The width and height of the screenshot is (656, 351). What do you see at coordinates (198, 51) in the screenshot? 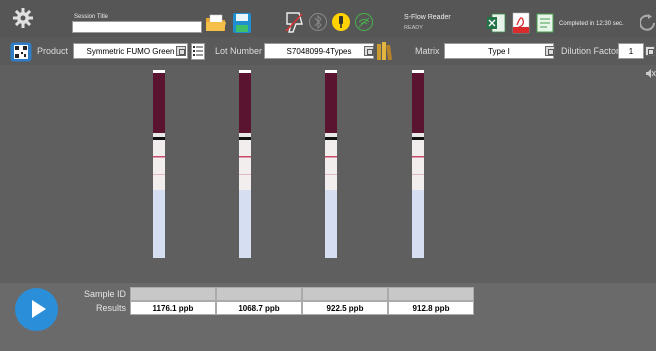
I see `list-icon` at bounding box center [198, 51].